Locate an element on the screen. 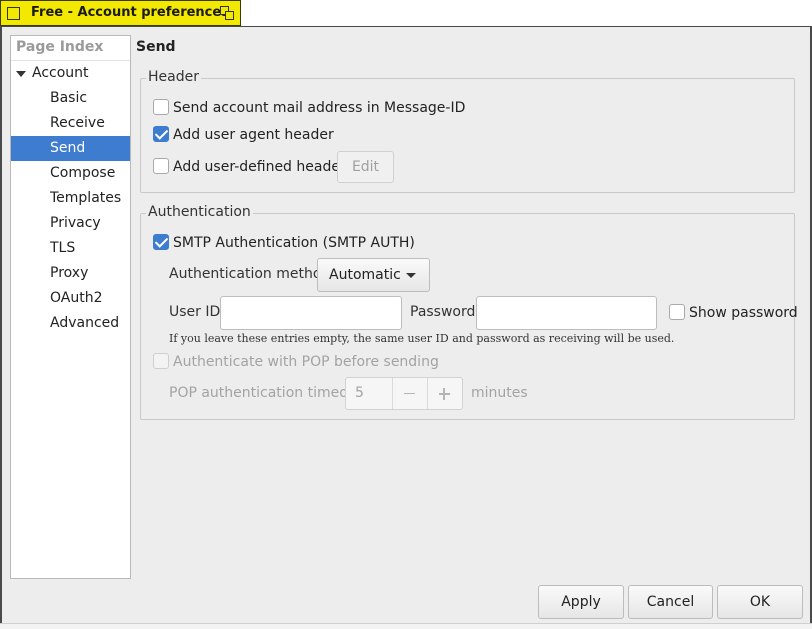 This screenshot has height=629, width=812. window-titlebar: Free - Account preferences is located at coordinates (120, 13).